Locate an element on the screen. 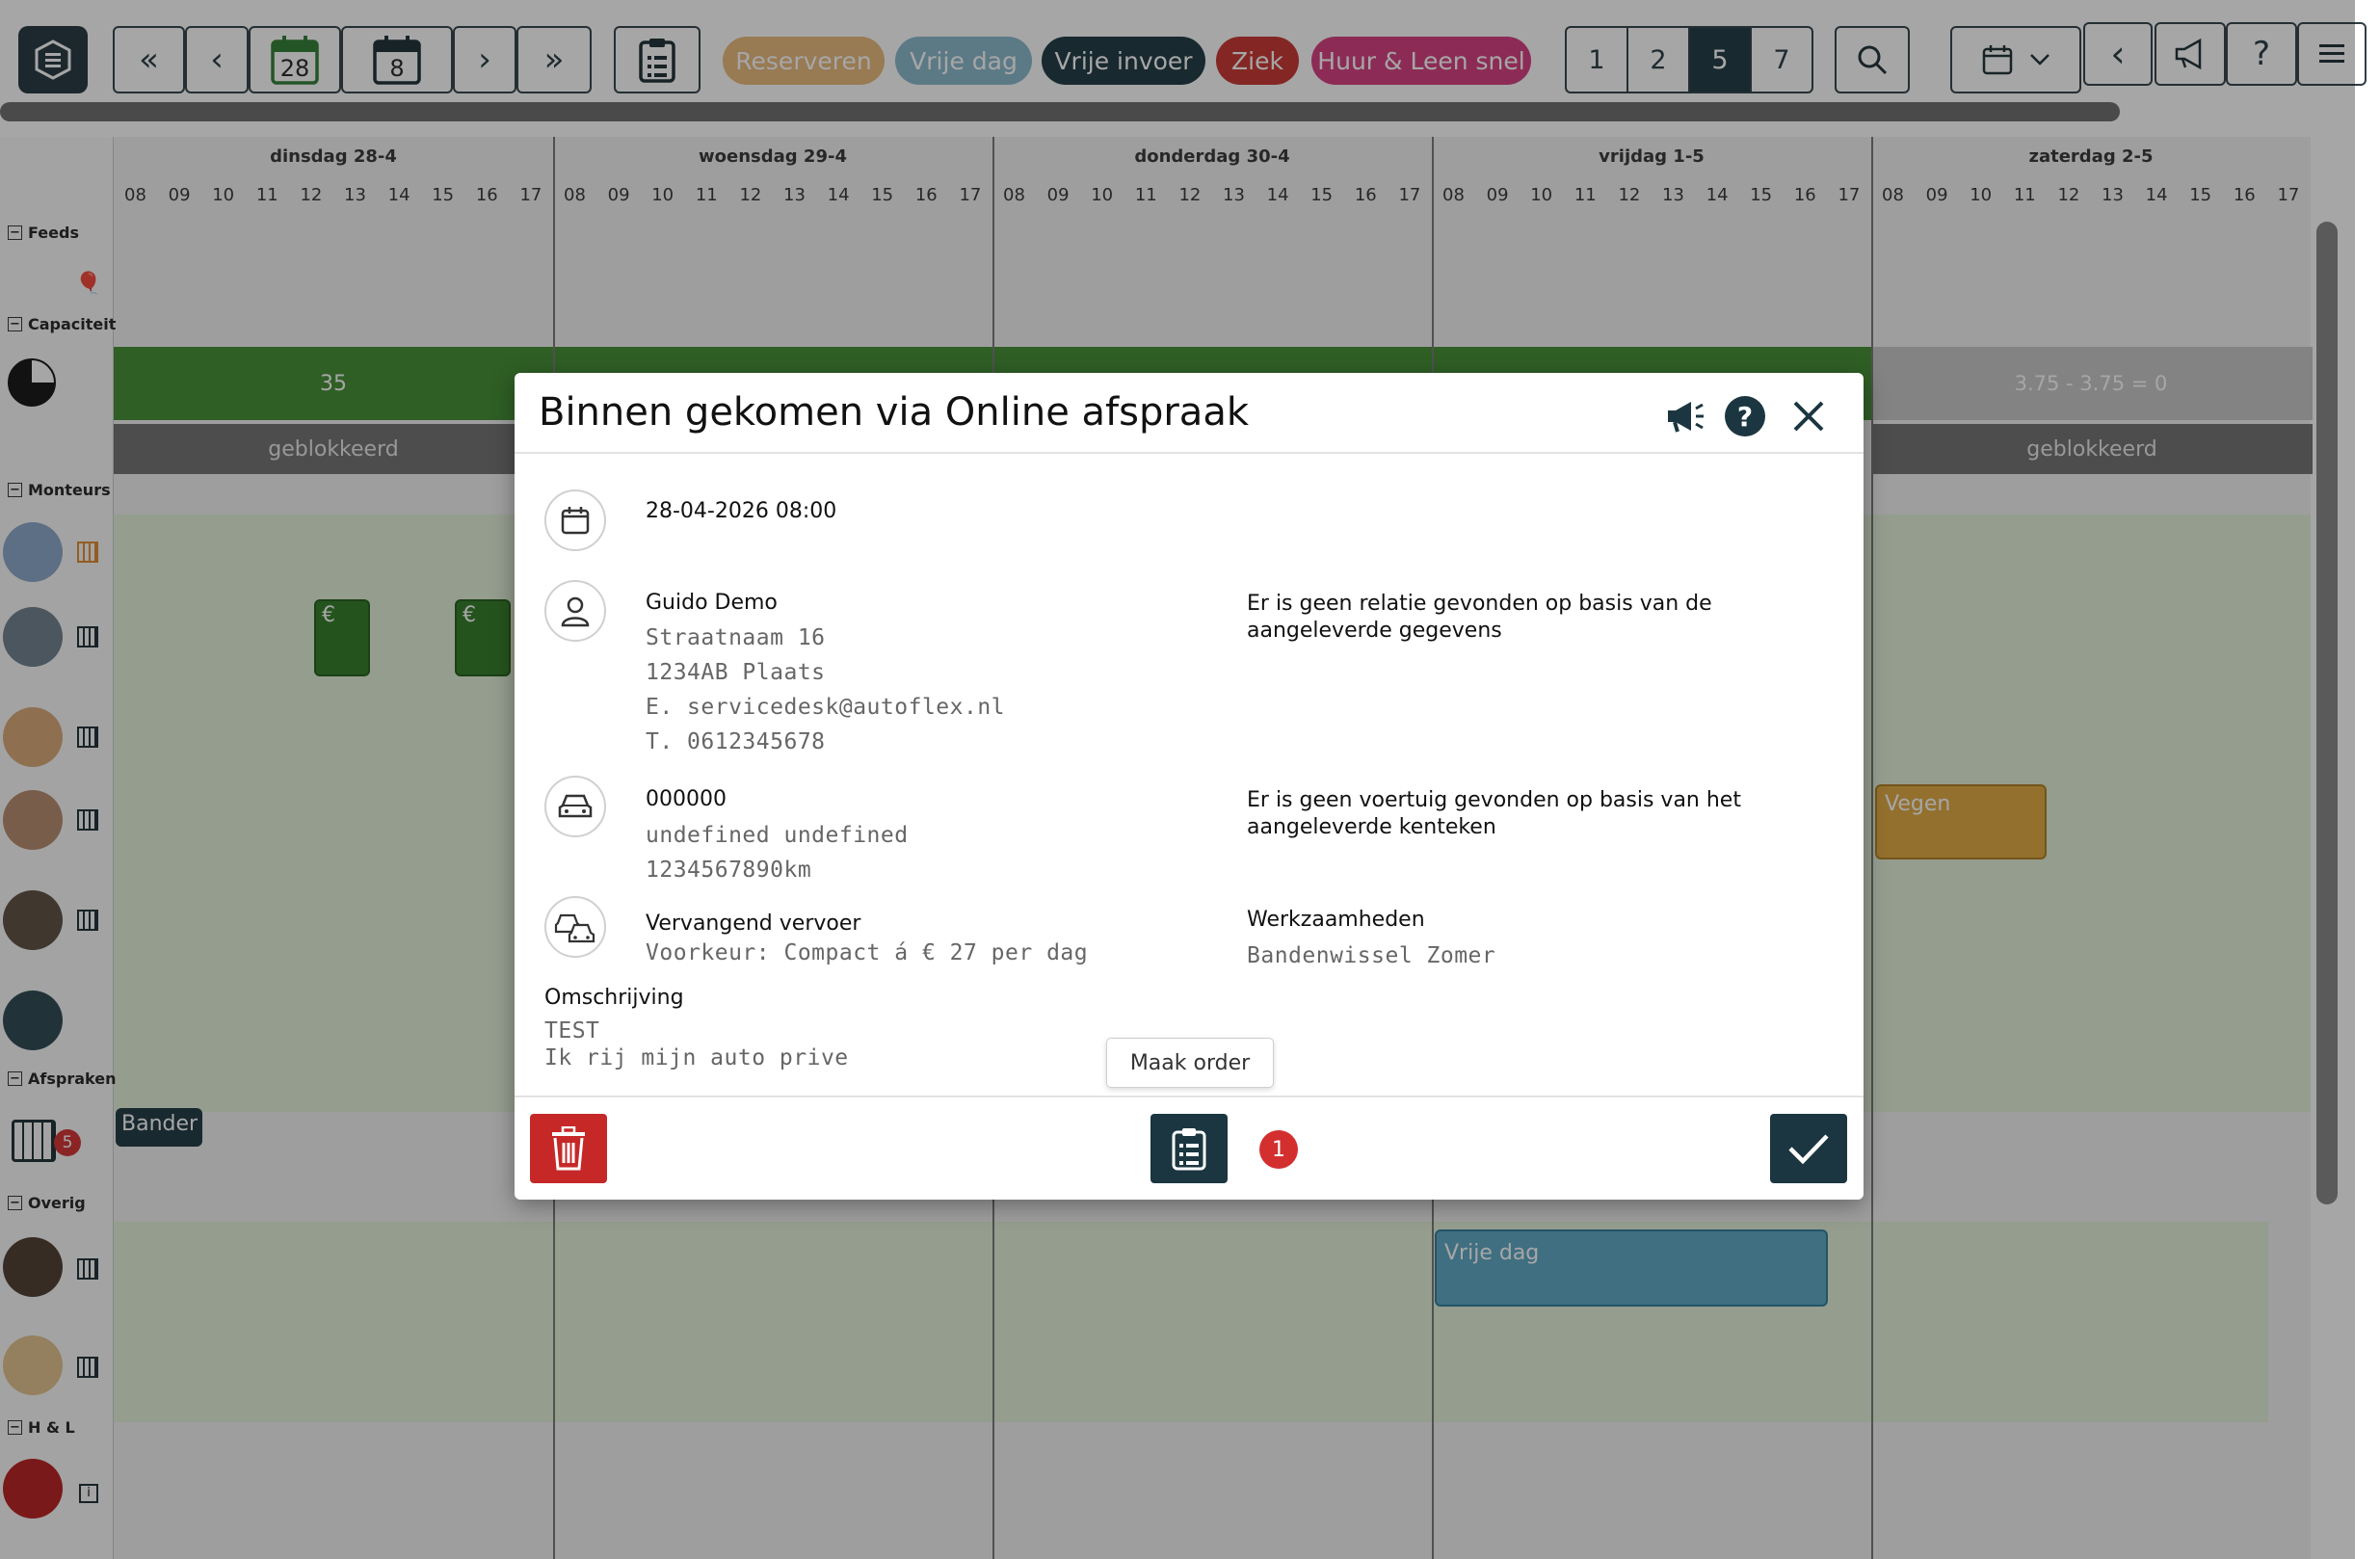  appointment-datetime: 28-04-2026 08:00 is located at coordinates (741, 511).